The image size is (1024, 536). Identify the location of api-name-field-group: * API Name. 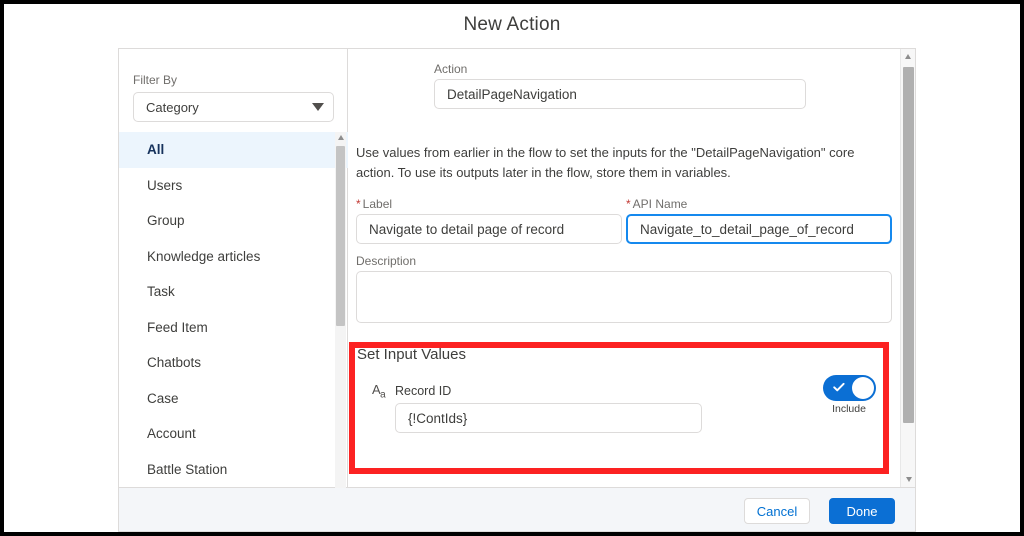
(759, 220).